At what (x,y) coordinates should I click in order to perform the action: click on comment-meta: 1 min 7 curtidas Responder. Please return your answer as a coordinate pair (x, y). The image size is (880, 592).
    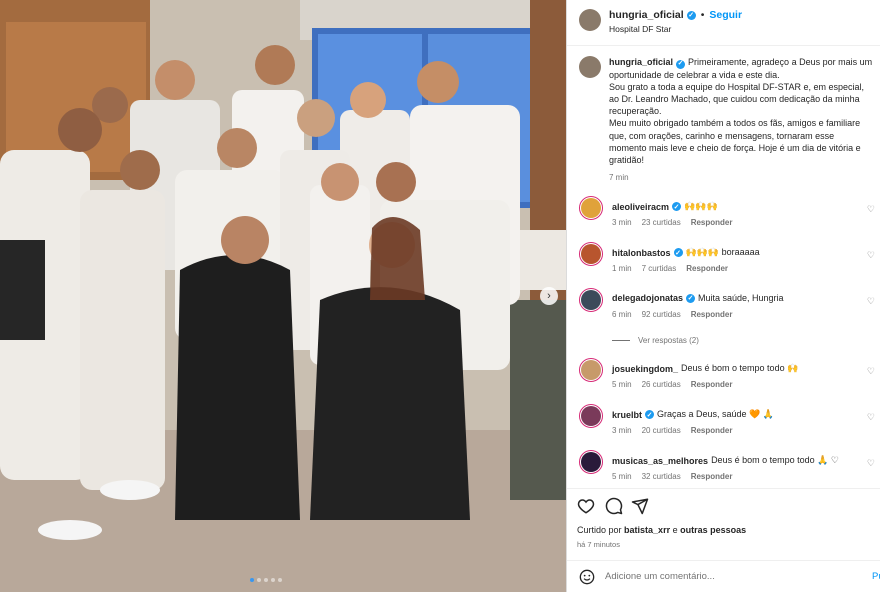
    Looking at the image, I should click on (670, 268).